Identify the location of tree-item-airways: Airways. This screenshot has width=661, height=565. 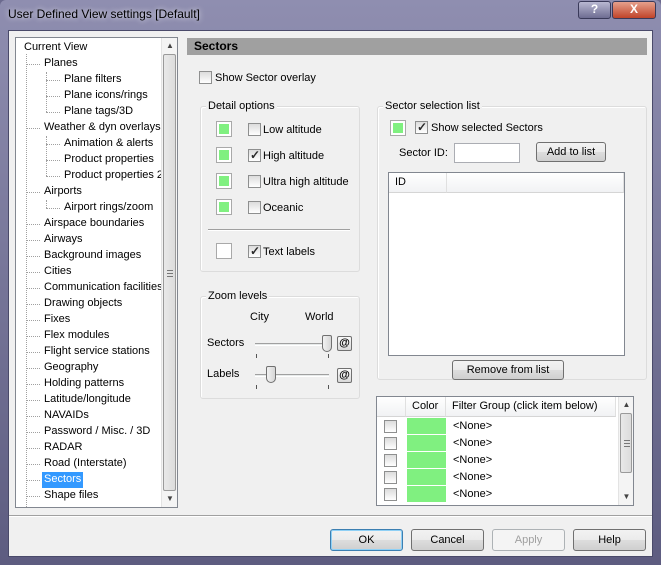
(63, 240).